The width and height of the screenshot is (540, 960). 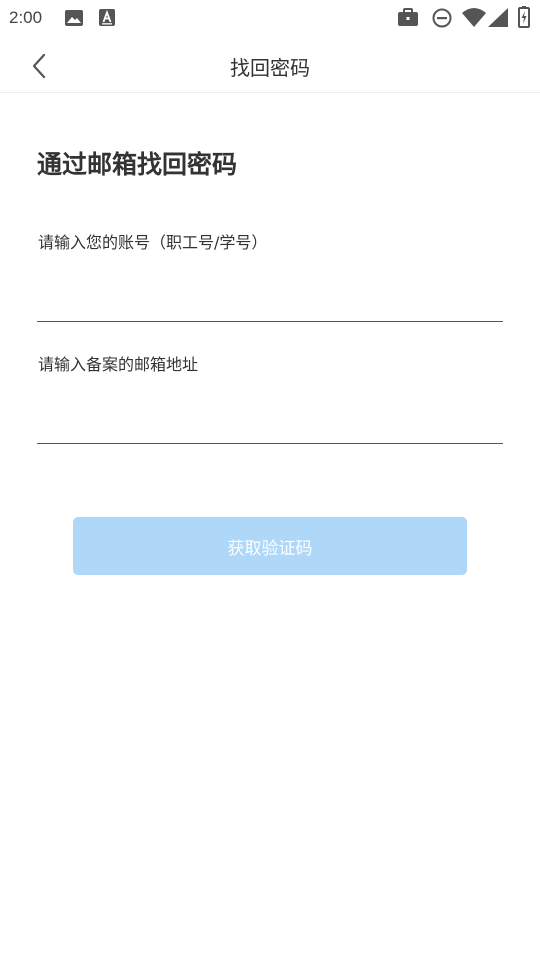 I want to click on status-time: 2:00, so click(x=26, y=17).